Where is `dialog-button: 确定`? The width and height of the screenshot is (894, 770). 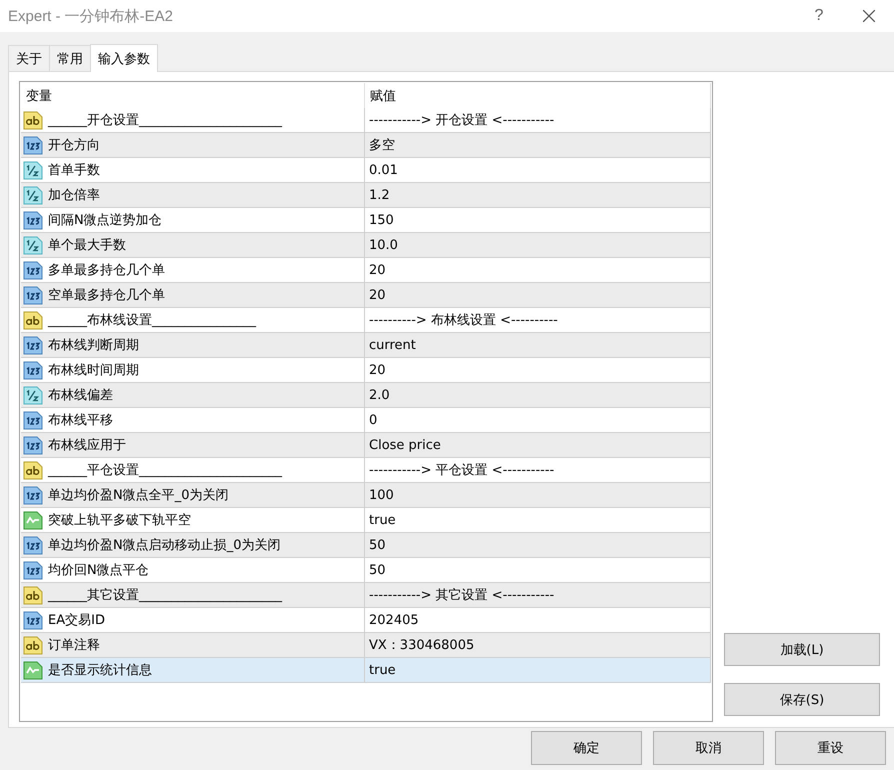
dialog-button: 确定 is located at coordinates (586, 748).